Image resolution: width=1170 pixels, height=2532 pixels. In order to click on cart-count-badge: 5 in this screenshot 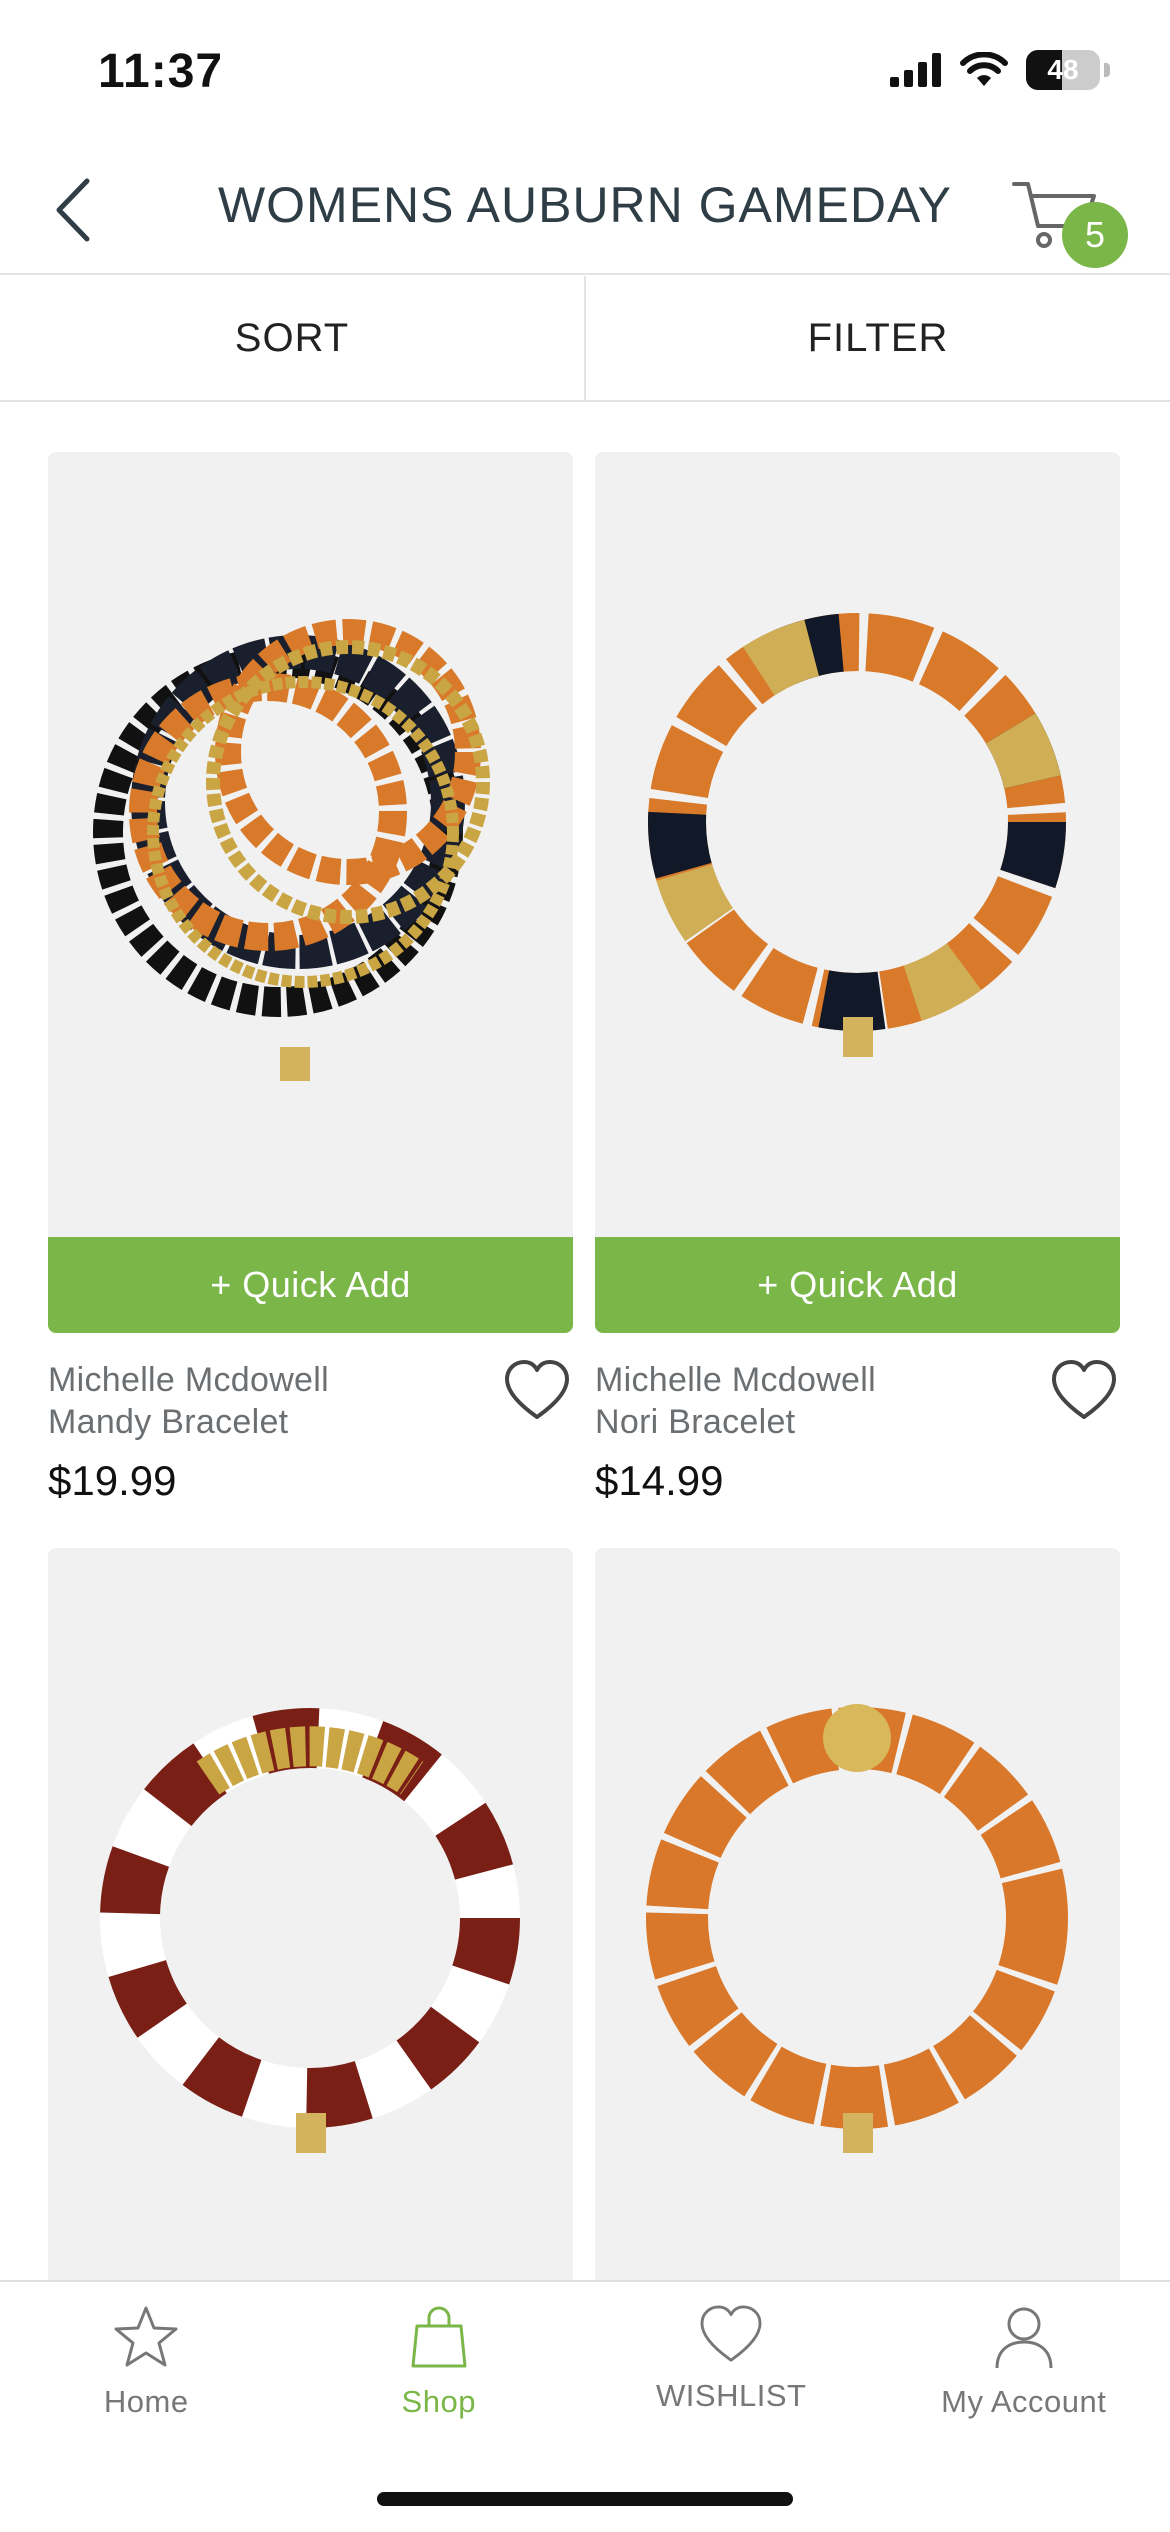, I will do `click(1095, 235)`.